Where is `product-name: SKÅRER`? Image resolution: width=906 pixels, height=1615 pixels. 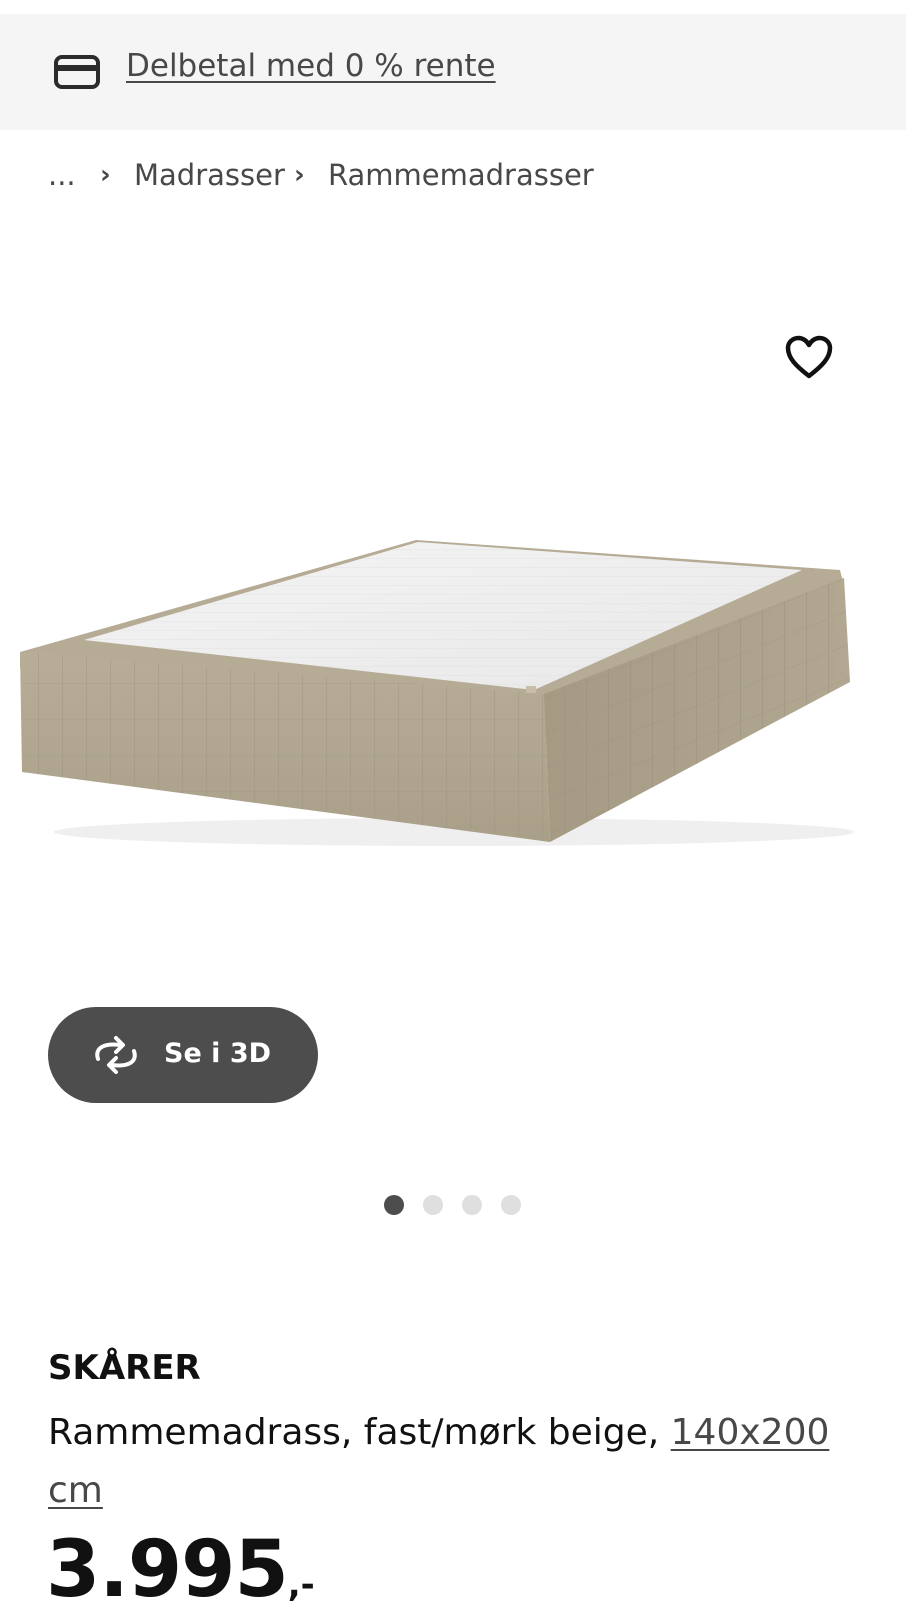 product-name: SKÅRER is located at coordinates (124, 1368).